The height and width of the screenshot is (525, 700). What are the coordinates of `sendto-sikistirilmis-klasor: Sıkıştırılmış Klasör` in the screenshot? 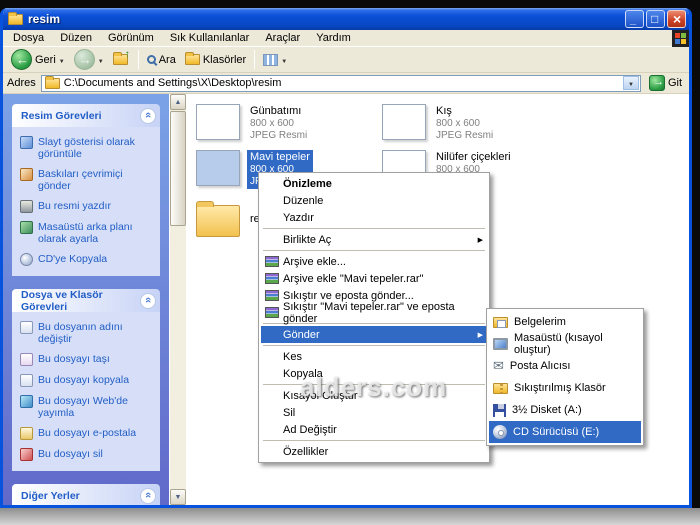 It's located at (565, 388).